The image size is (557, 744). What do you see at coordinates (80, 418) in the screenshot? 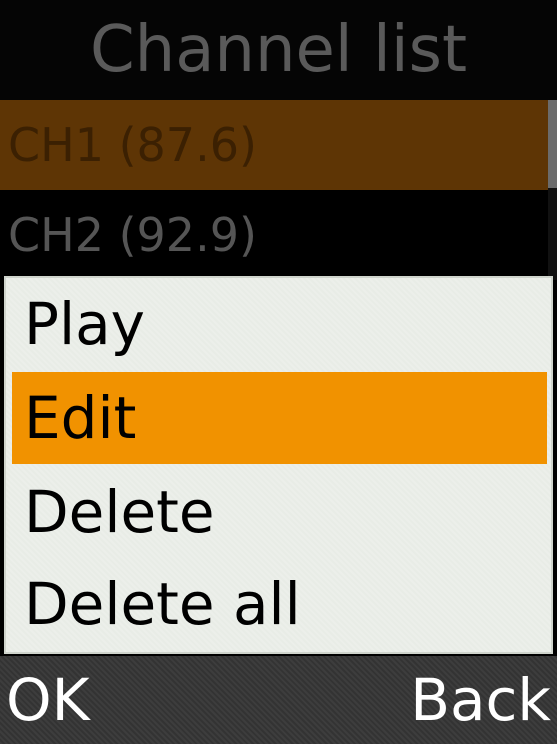
I see `menu-item-label: Edit` at bounding box center [80, 418].